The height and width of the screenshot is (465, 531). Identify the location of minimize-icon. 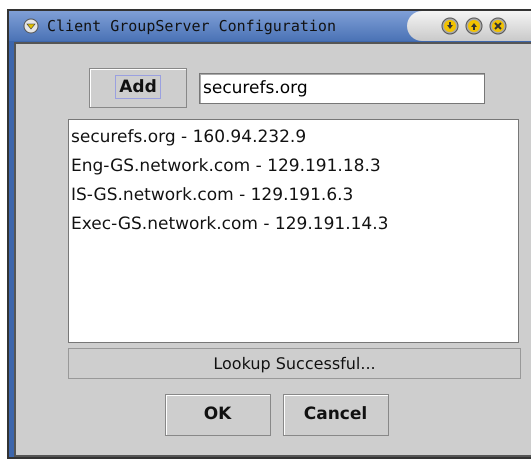
(450, 26).